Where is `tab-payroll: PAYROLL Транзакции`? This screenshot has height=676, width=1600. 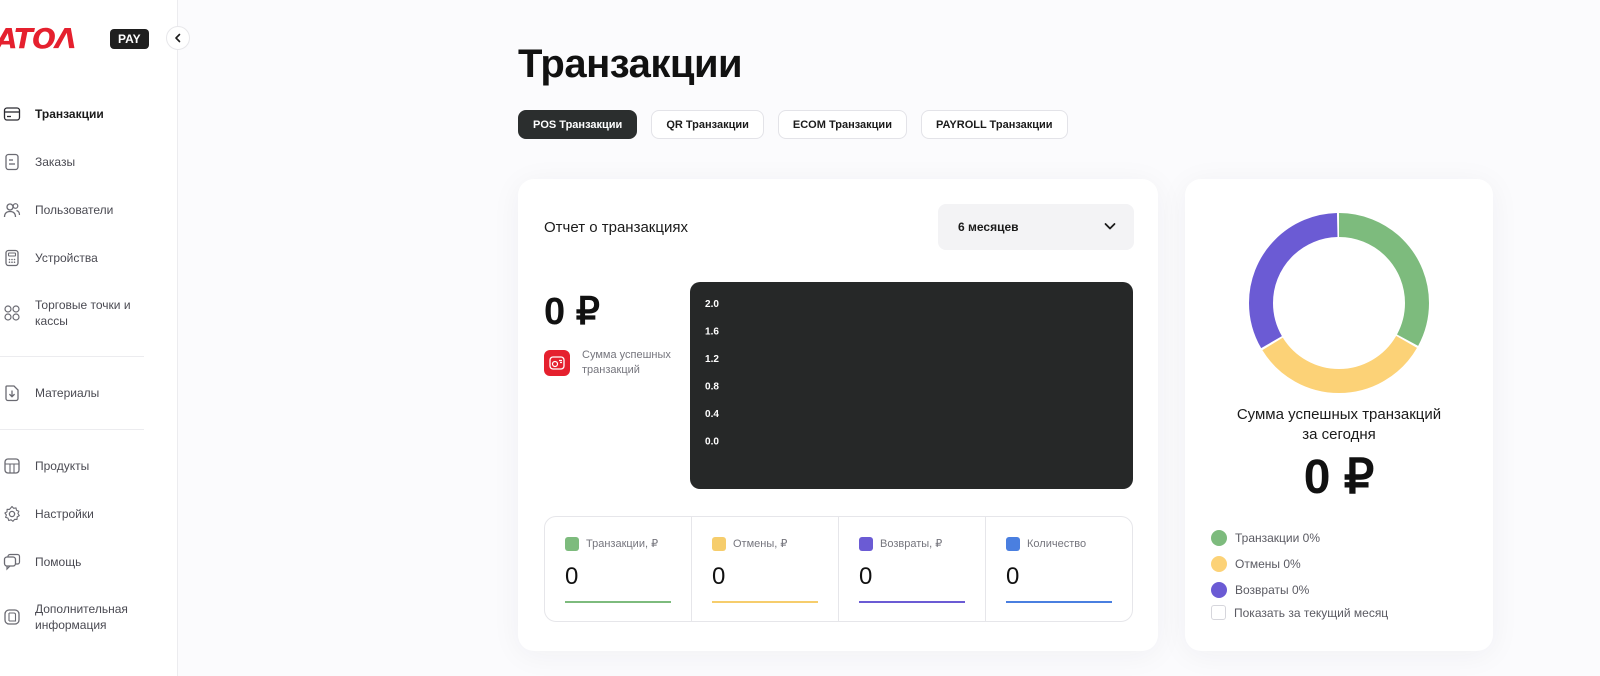 tab-payroll: PAYROLL Транзакции is located at coordinates (994, 124).